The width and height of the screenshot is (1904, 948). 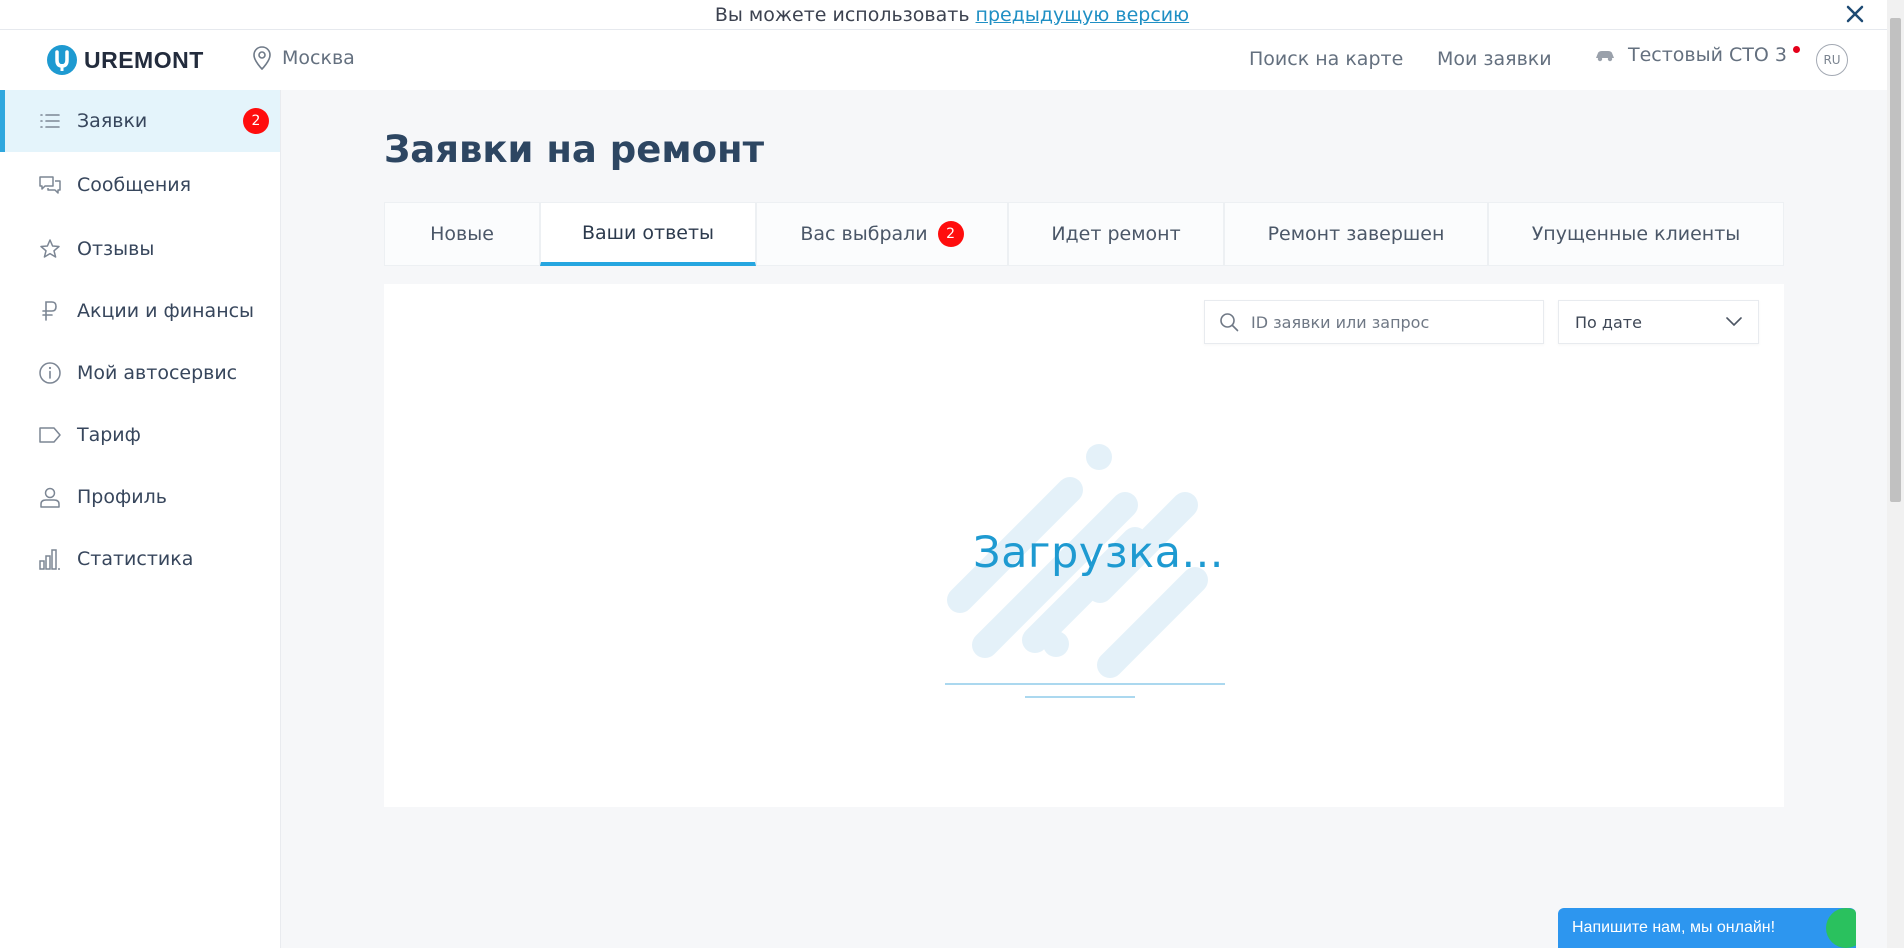 I want to click on sidebar-item-tariff: Тариф, so click(x=140, y=435).